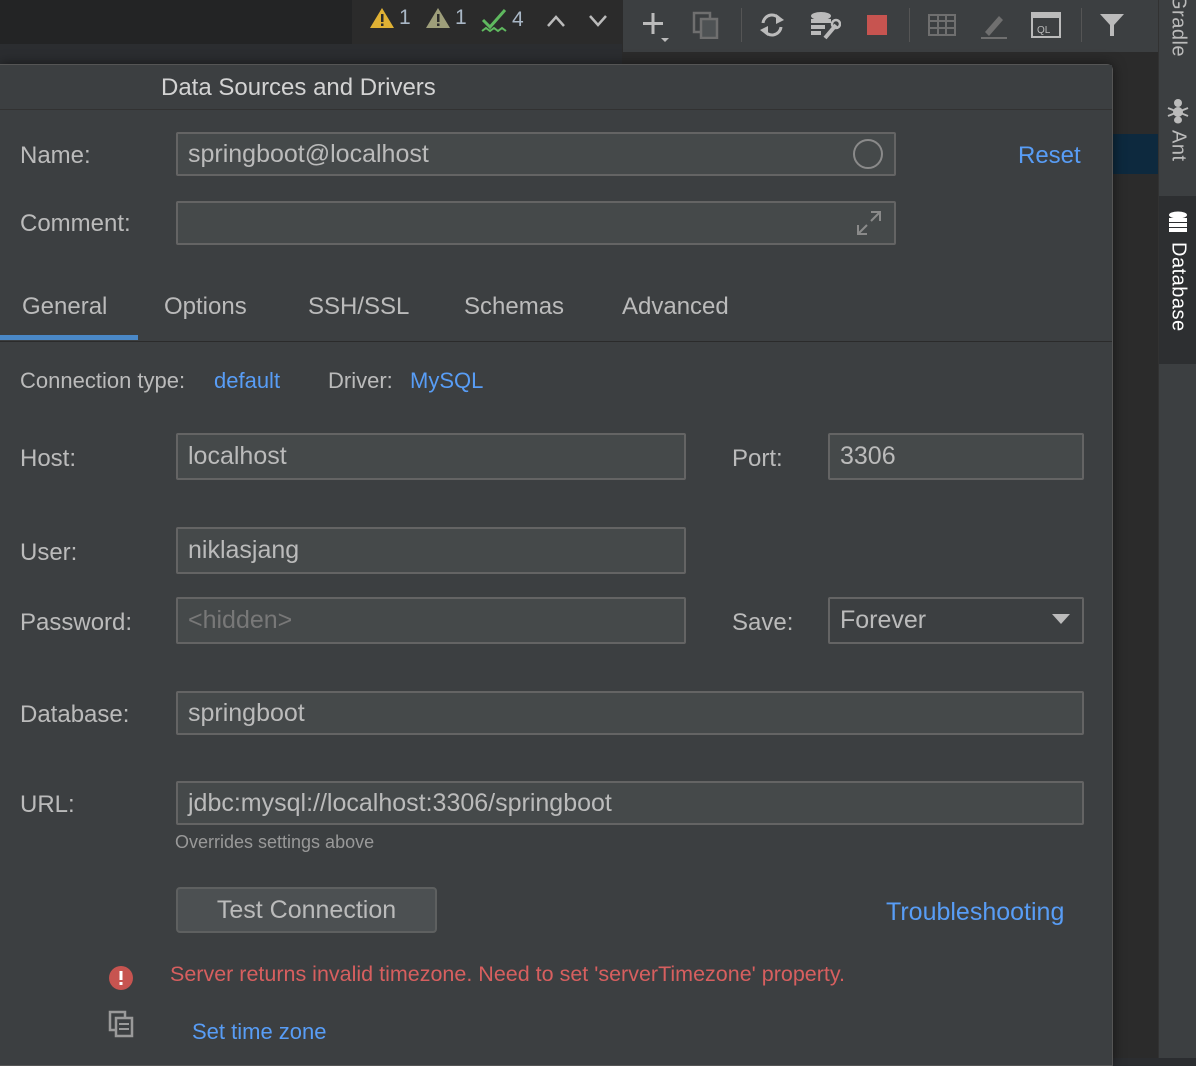  I want to click on dropdown-arrow-icon, so click(1061, 619).